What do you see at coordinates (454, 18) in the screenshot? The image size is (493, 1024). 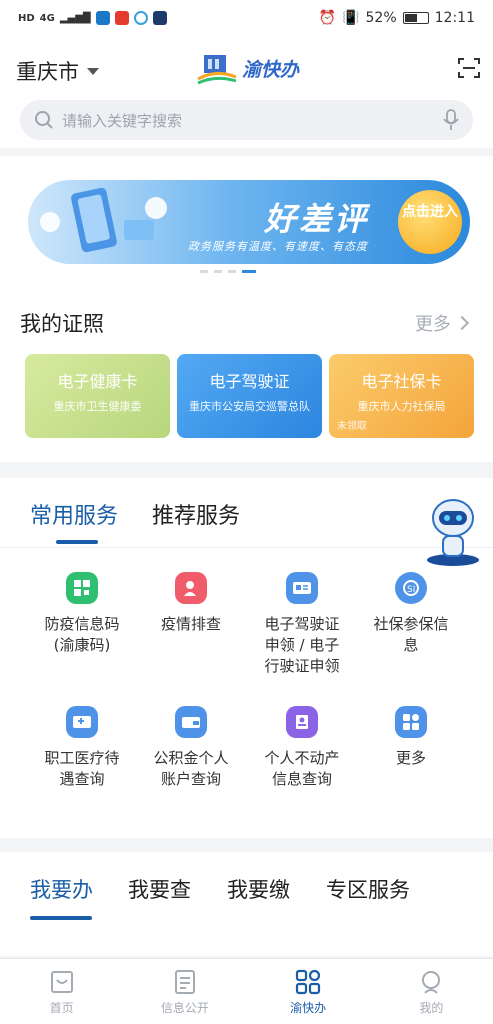 I see `clock: 12:11` at bounding box center [454, 18].